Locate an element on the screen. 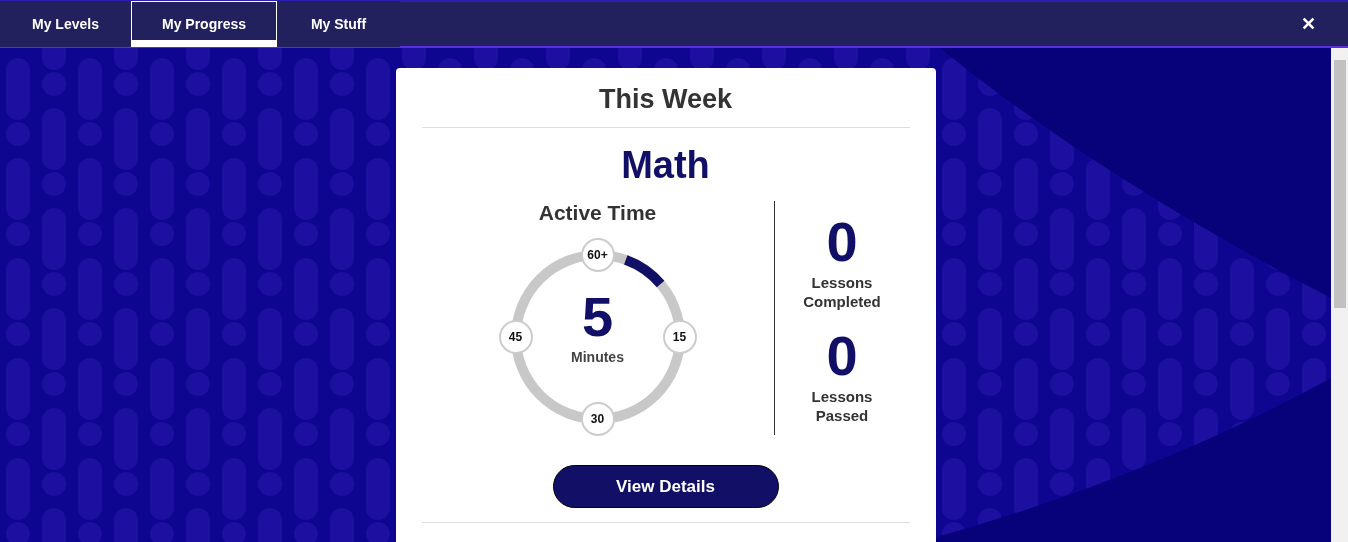 This screenshot has width=1348, height=542. minutes-value: 5 is located at coordinates (597, 317).